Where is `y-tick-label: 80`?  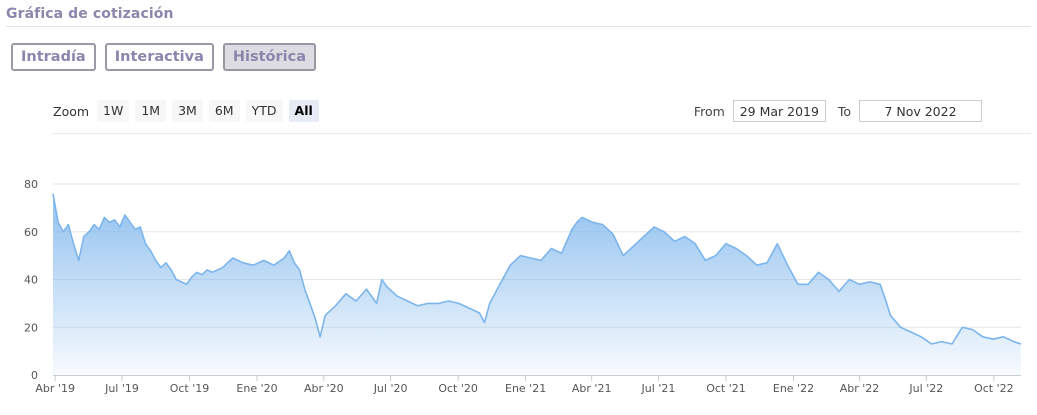 y-tick-label: 80 is located at coordinates (31, 184).